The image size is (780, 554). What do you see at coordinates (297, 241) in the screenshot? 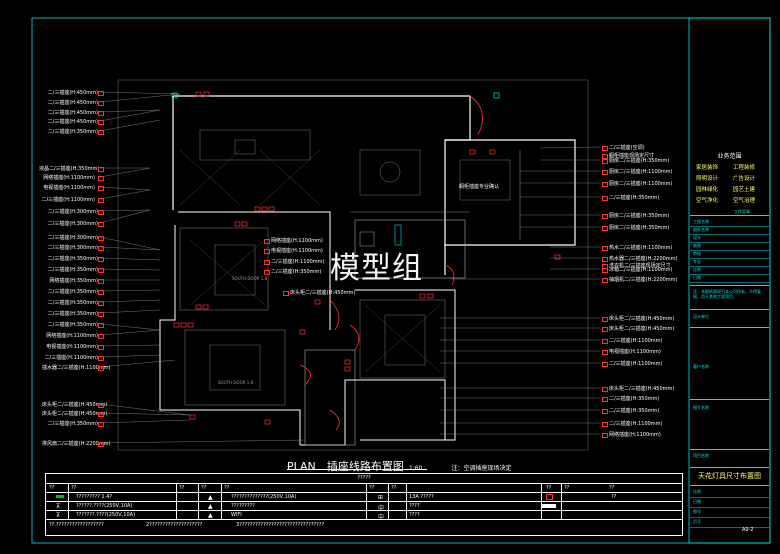
I see `mid-outlet-label: 网络插座(H:1100mm)` at bounding box center [297, 241].